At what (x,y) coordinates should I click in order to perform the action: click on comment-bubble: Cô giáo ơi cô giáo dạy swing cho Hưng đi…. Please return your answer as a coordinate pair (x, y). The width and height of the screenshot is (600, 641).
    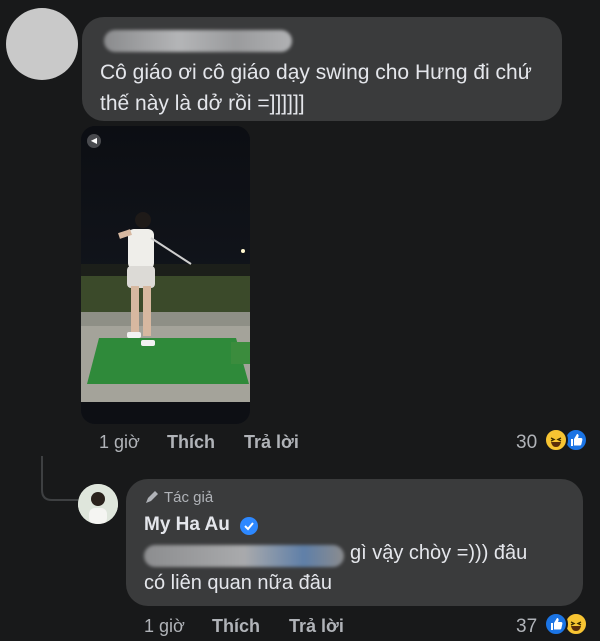
    Looking at the image, I should click on (322, 69).